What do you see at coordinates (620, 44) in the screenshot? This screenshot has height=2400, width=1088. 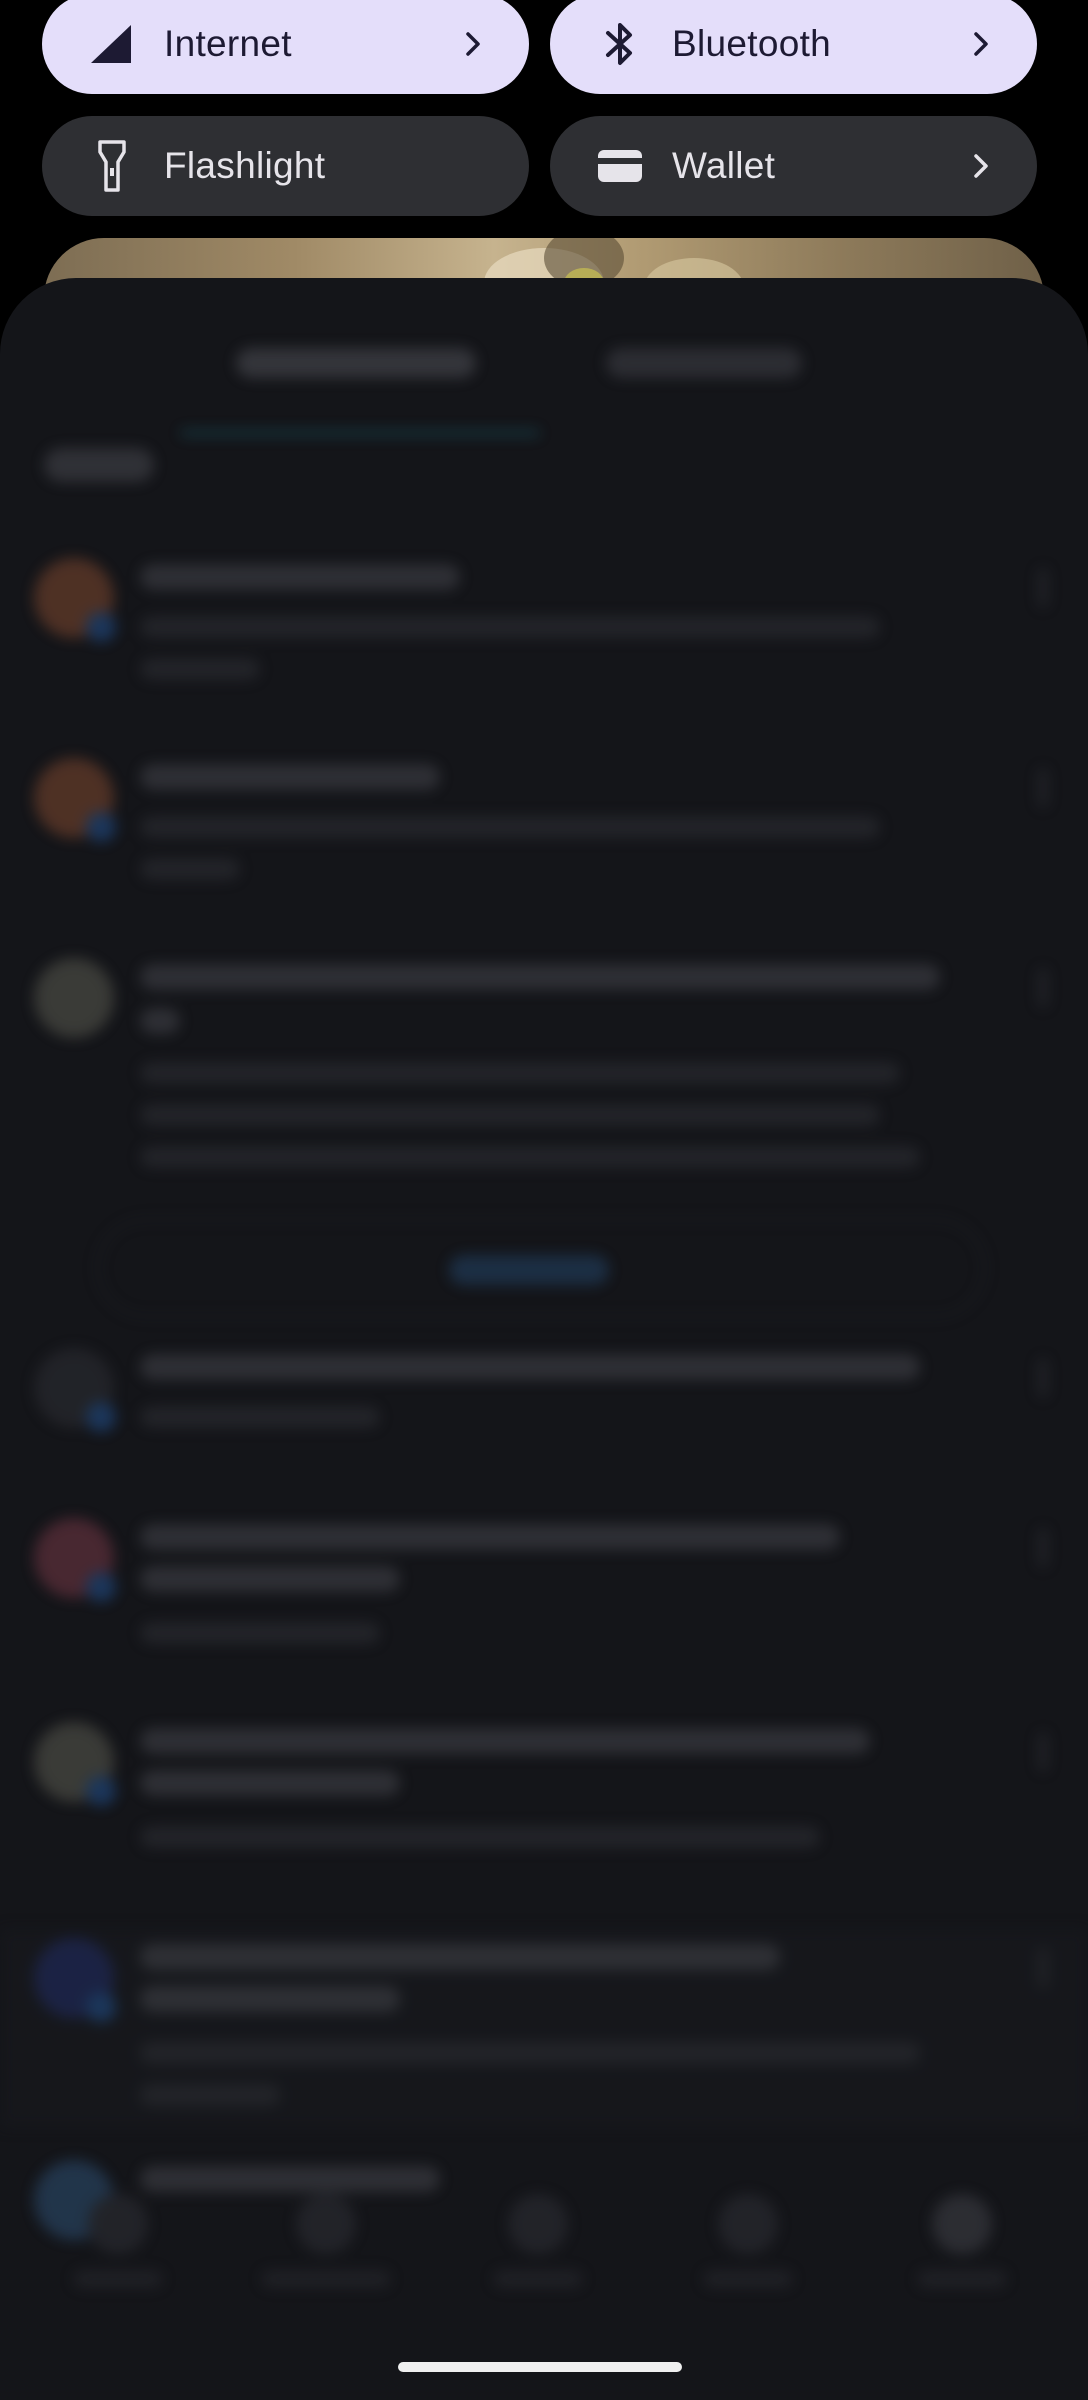 I see `bluetooth-icon` at bounding box center [620, 44].